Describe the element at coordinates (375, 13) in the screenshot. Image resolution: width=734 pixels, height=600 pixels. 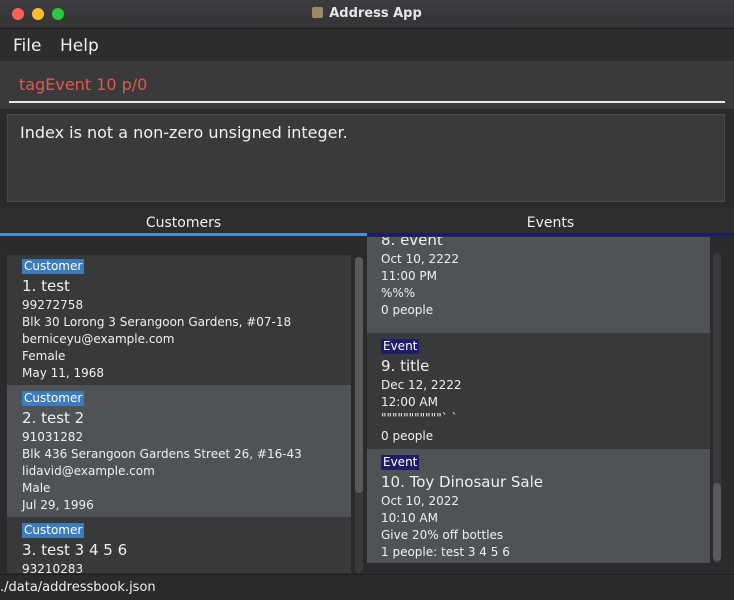
I see `window-title-text: Address App` at that location.